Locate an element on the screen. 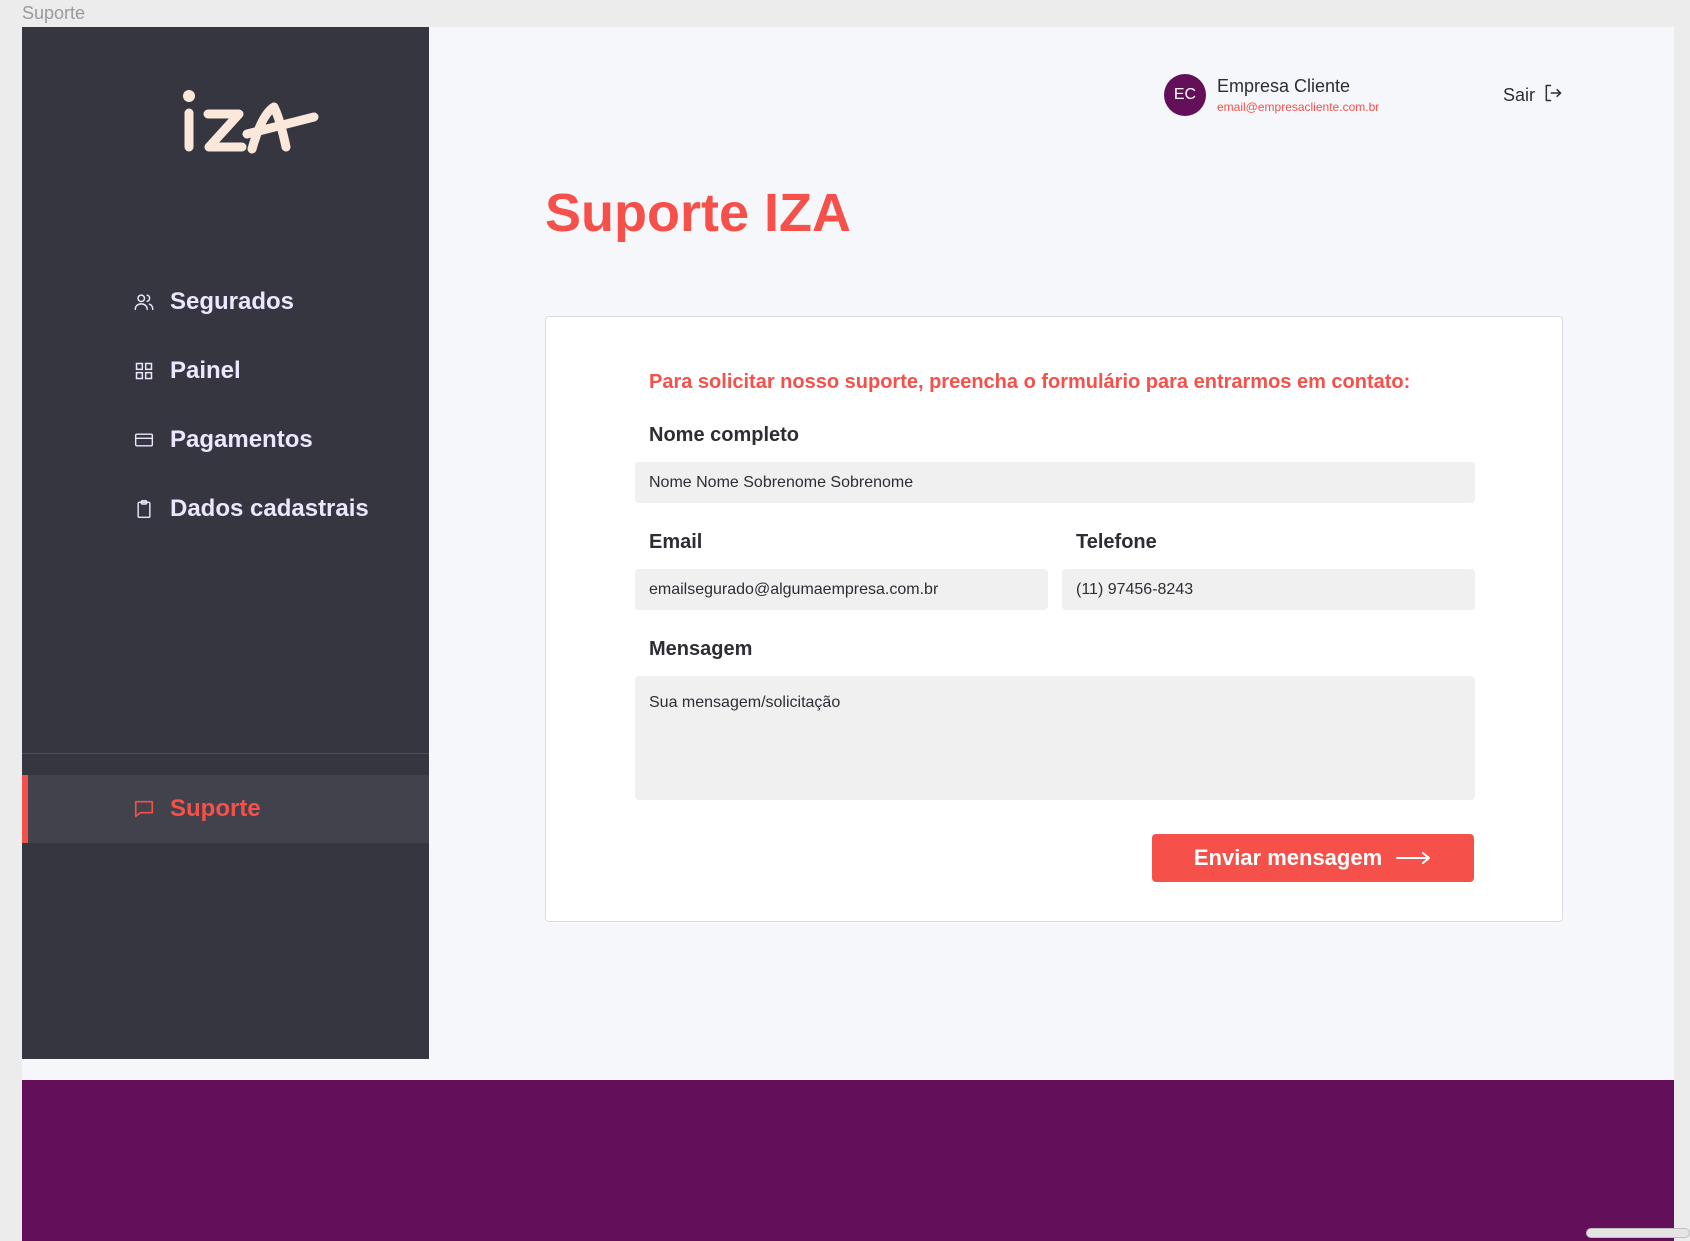 The height and width of the screenshot is (1241, 1690). sidebar-item-label: Suporte is located at coordinates (215, 808).